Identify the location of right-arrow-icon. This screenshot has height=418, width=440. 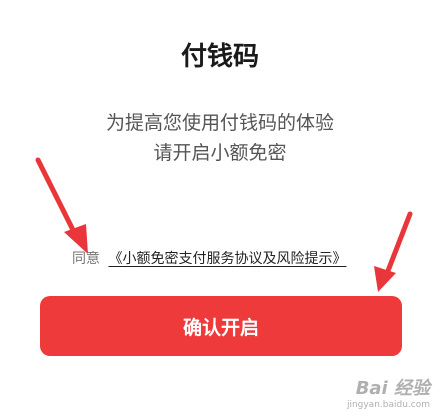
(393, 251).